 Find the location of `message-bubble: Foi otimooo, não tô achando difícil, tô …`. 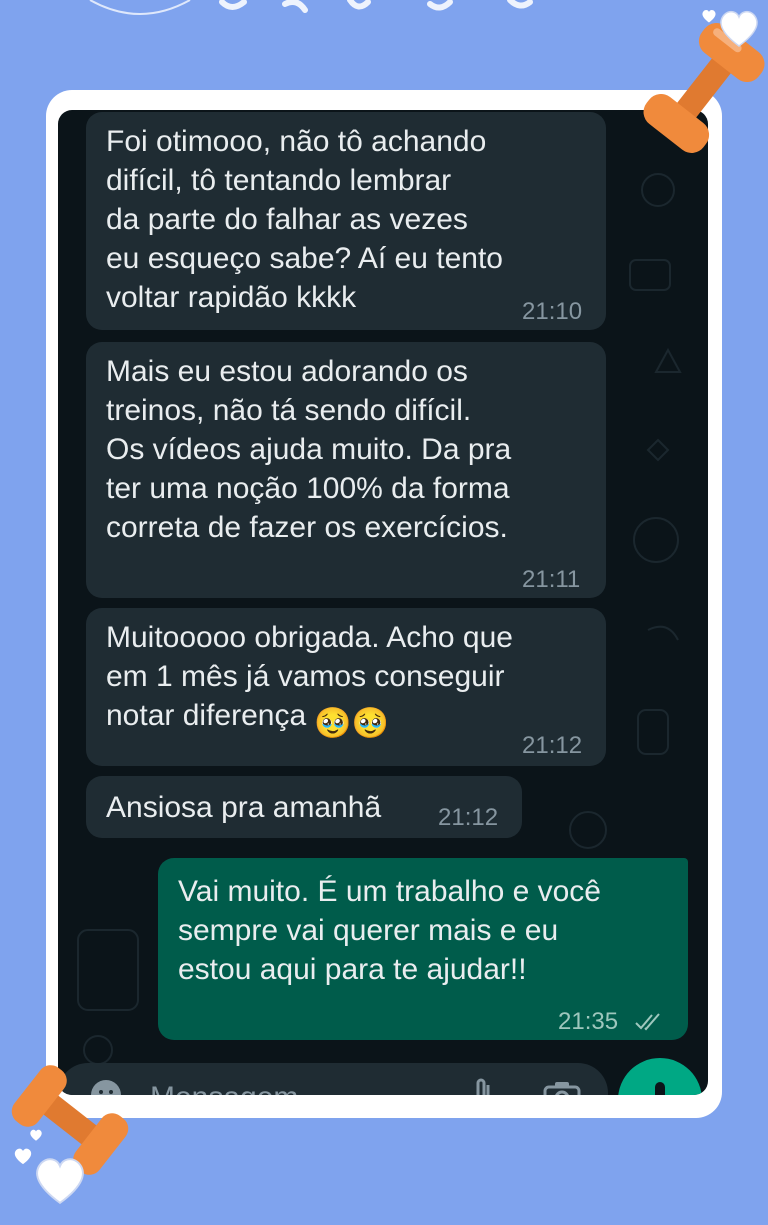

message-bubble: Foi otimooo, não tô achando difícil, tô … is located at coordinates (346, 221).